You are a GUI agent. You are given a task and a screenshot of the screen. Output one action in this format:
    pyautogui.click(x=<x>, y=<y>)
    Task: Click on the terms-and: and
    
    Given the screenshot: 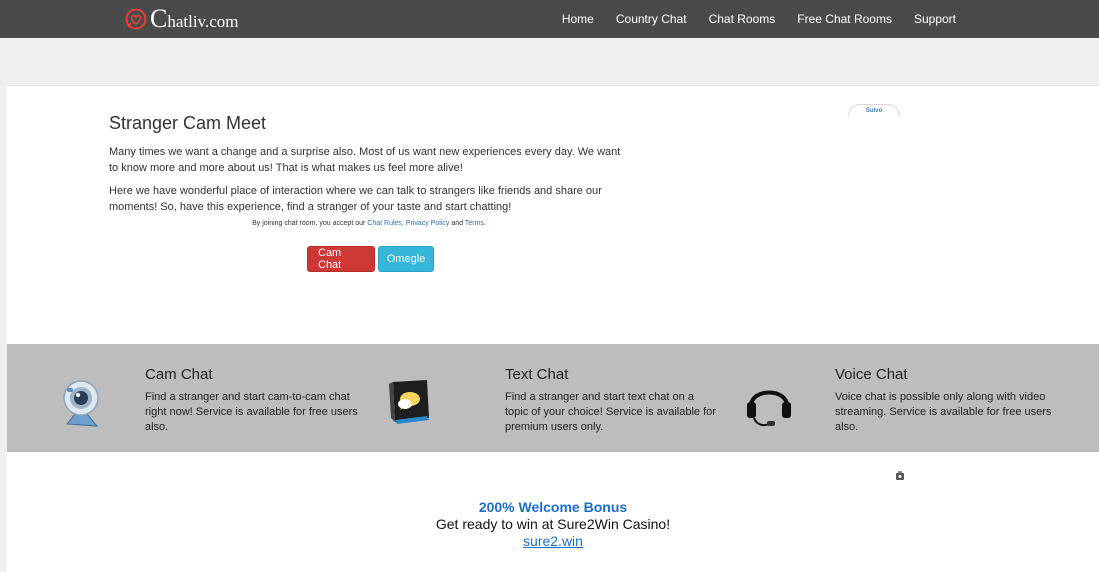 What is the action you would take?
    pyautogui.click(x=457, y=223)
    